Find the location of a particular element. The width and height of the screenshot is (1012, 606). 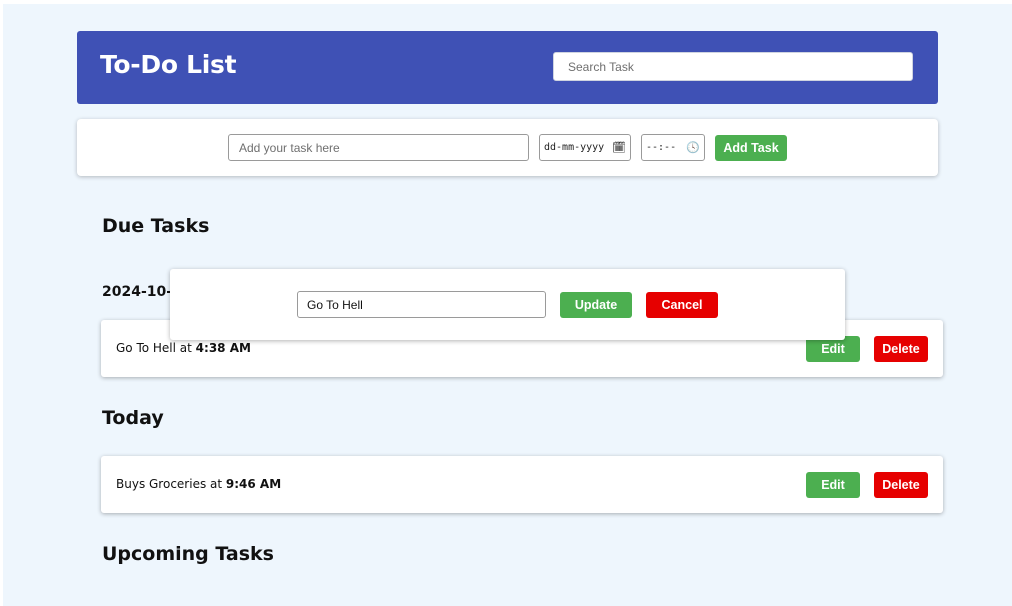

task-input is located at coordinates (378, 147).